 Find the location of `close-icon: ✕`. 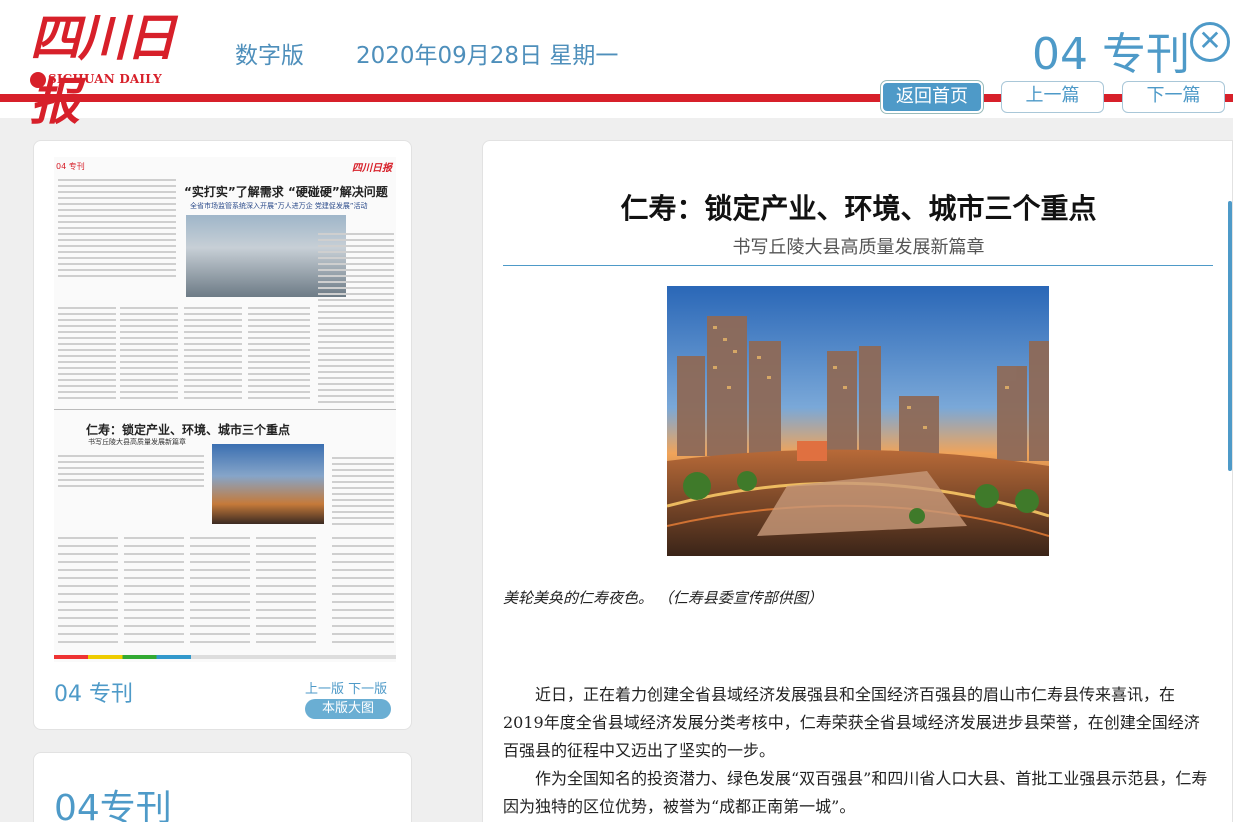

close-icon: ✕ is located at coordinates (1210, 42).